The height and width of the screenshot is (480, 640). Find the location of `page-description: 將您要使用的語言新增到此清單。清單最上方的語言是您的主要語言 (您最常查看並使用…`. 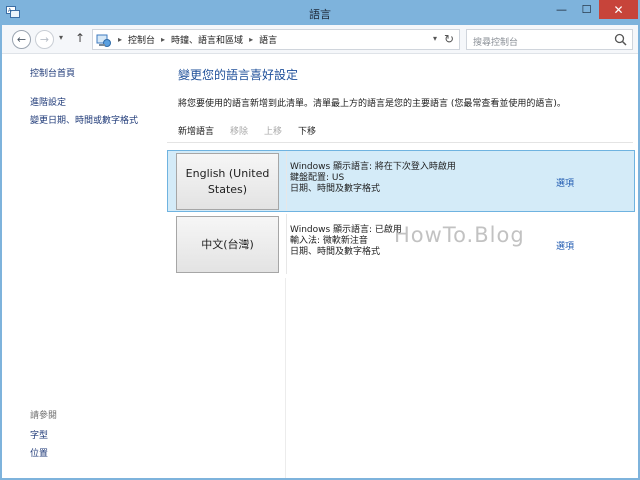

page-description: 將您要使用的語言新增到此清單。清單最上方的語言是您的主要語言 (您最常查看並使用… is located at coordinates (372, 104).